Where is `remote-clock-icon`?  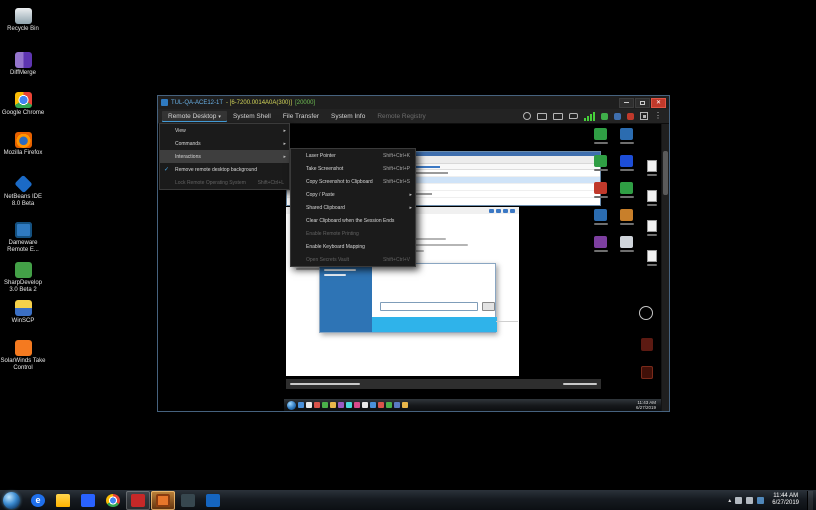
remote-clock-icon is located at coordinates (646, 313).